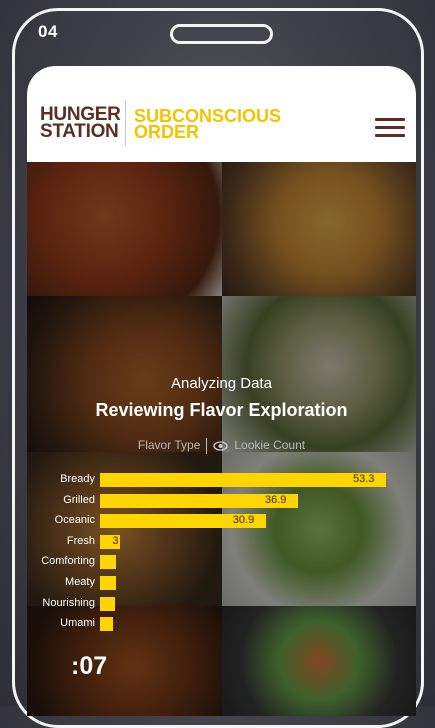 This screenshot has width=435, height=728. Describe the element at coordinates (115, 540) in the screenshot. I see `bar-value-label: 3` at that location.